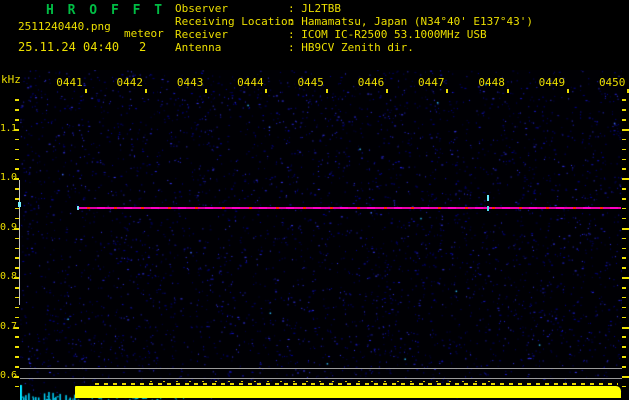 The height and width of the screenshot is (400, 629). What do you see at coordinates (190, 82) in the screenshot?
I see `time-tick-label: 0443` at bounding box center [190, 82].